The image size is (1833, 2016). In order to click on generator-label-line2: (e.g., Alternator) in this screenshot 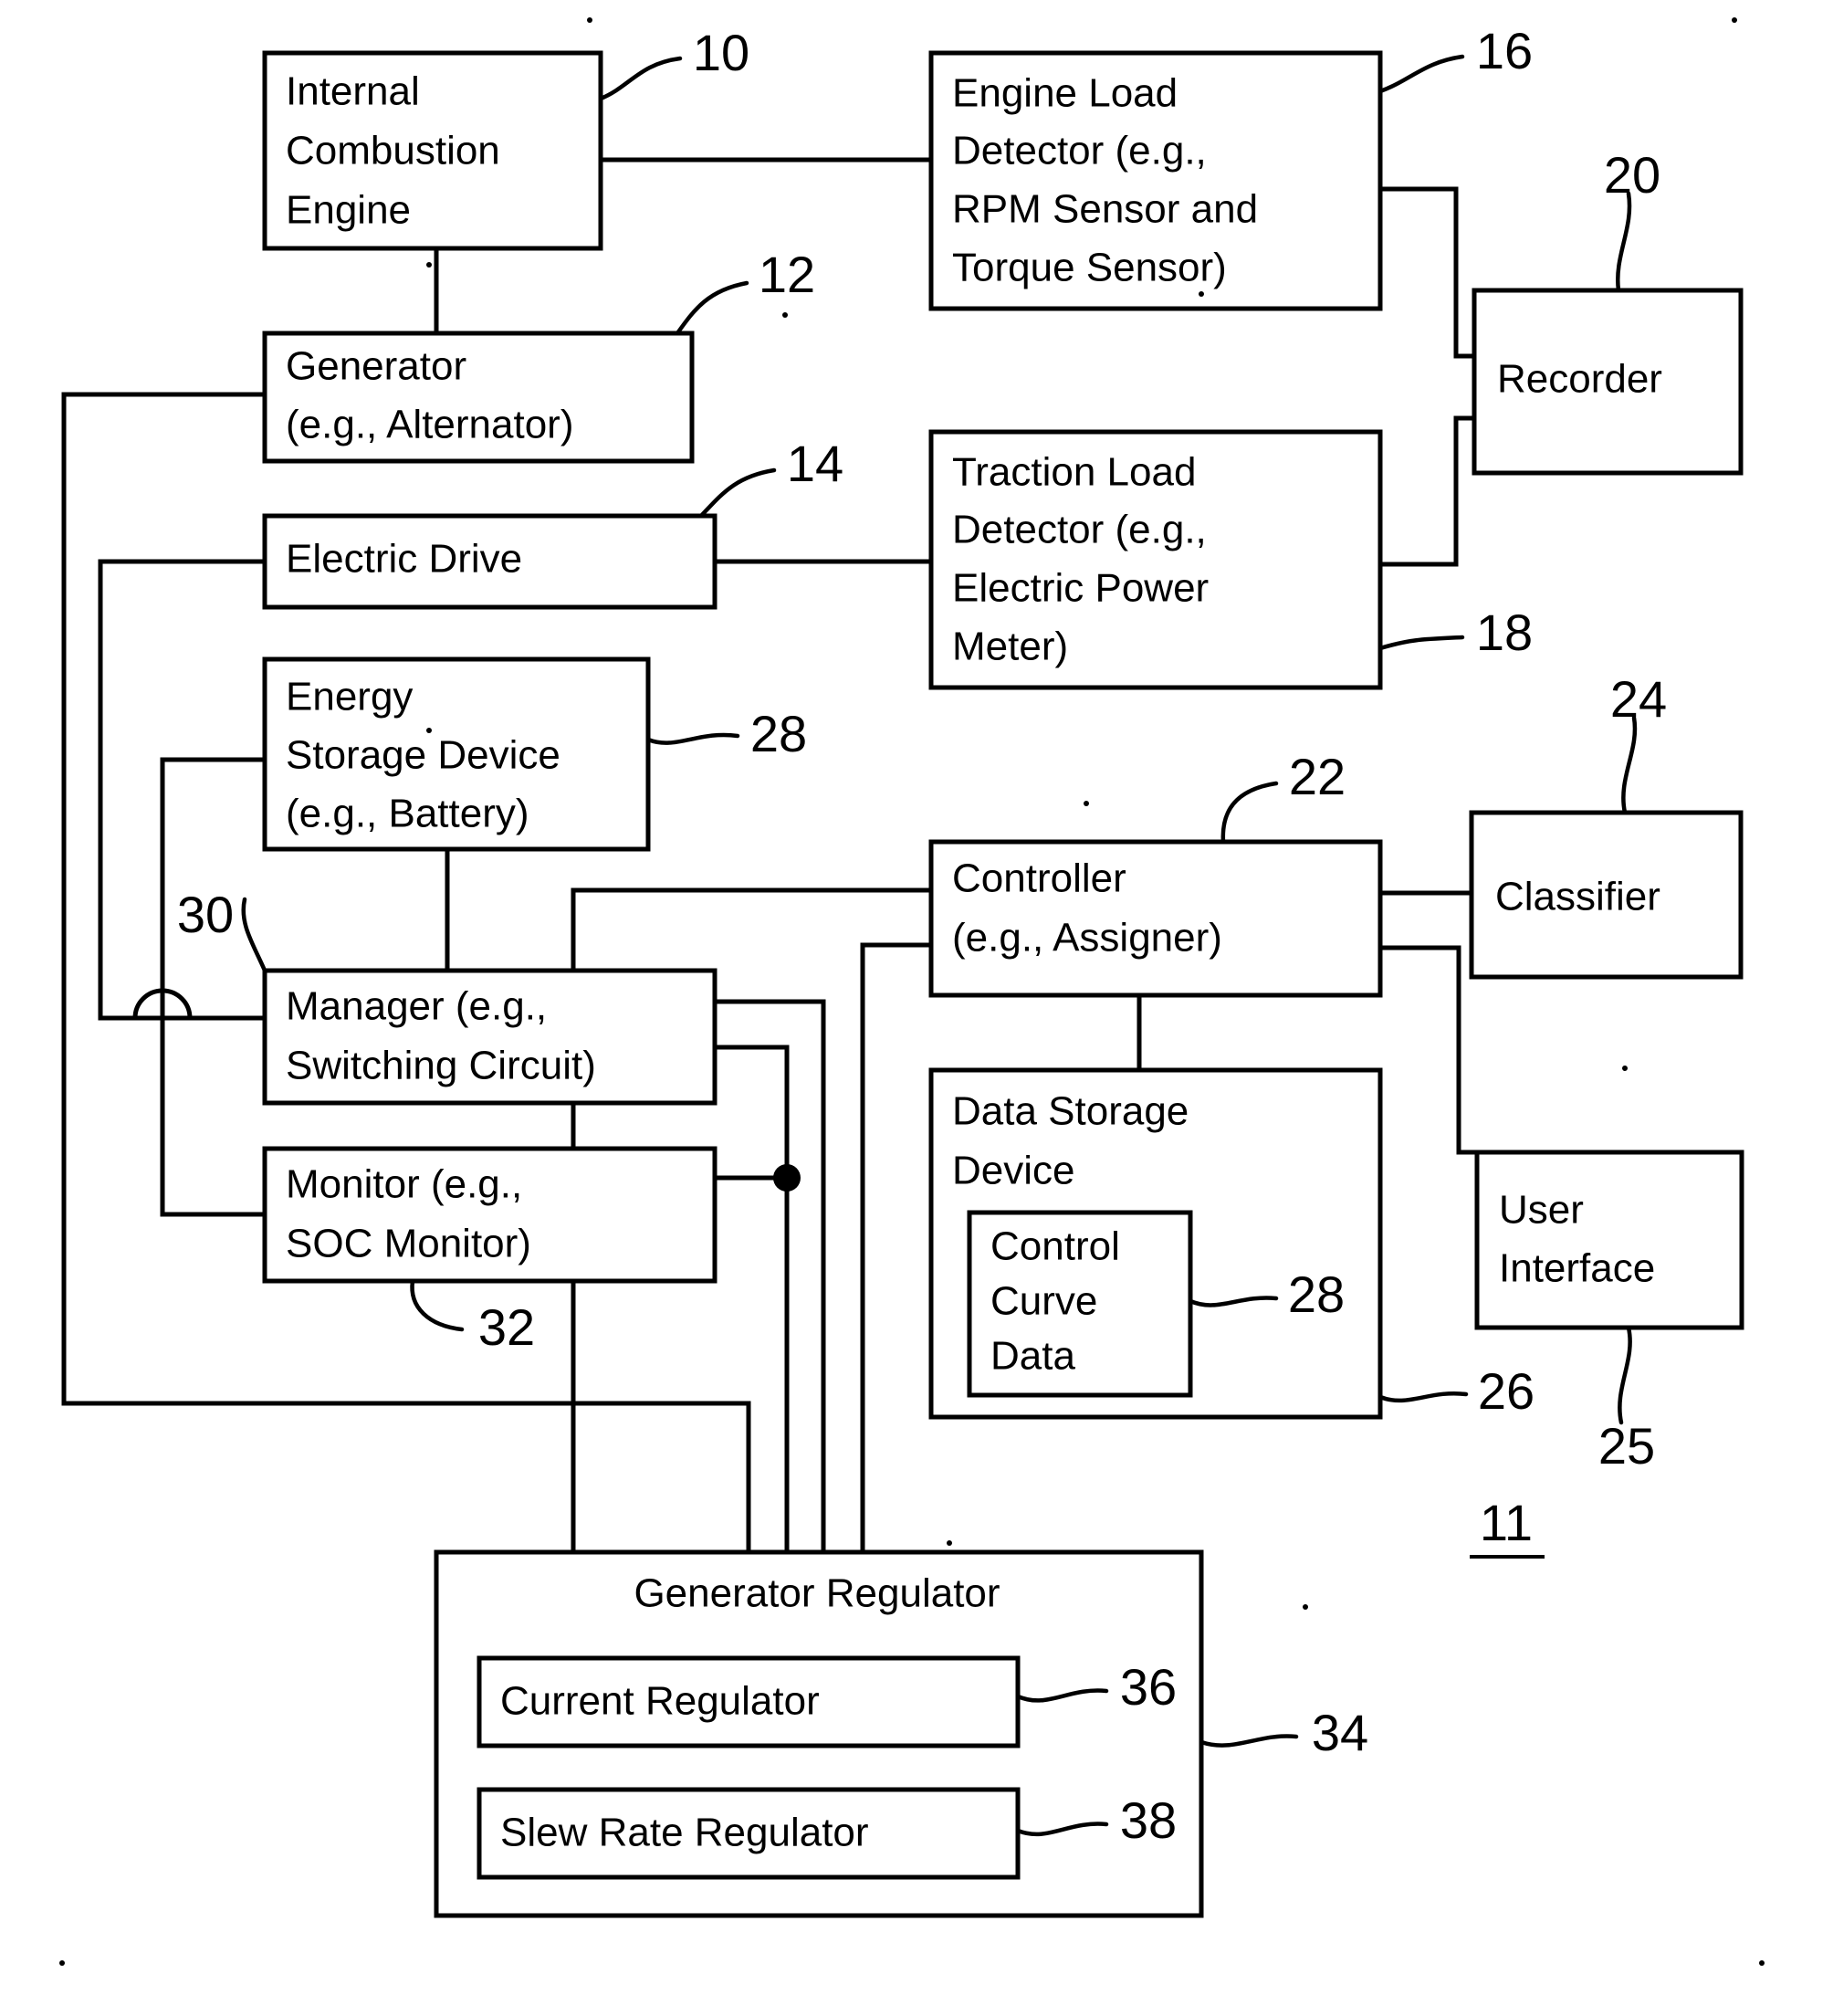, I will do `click(429, 425)`.